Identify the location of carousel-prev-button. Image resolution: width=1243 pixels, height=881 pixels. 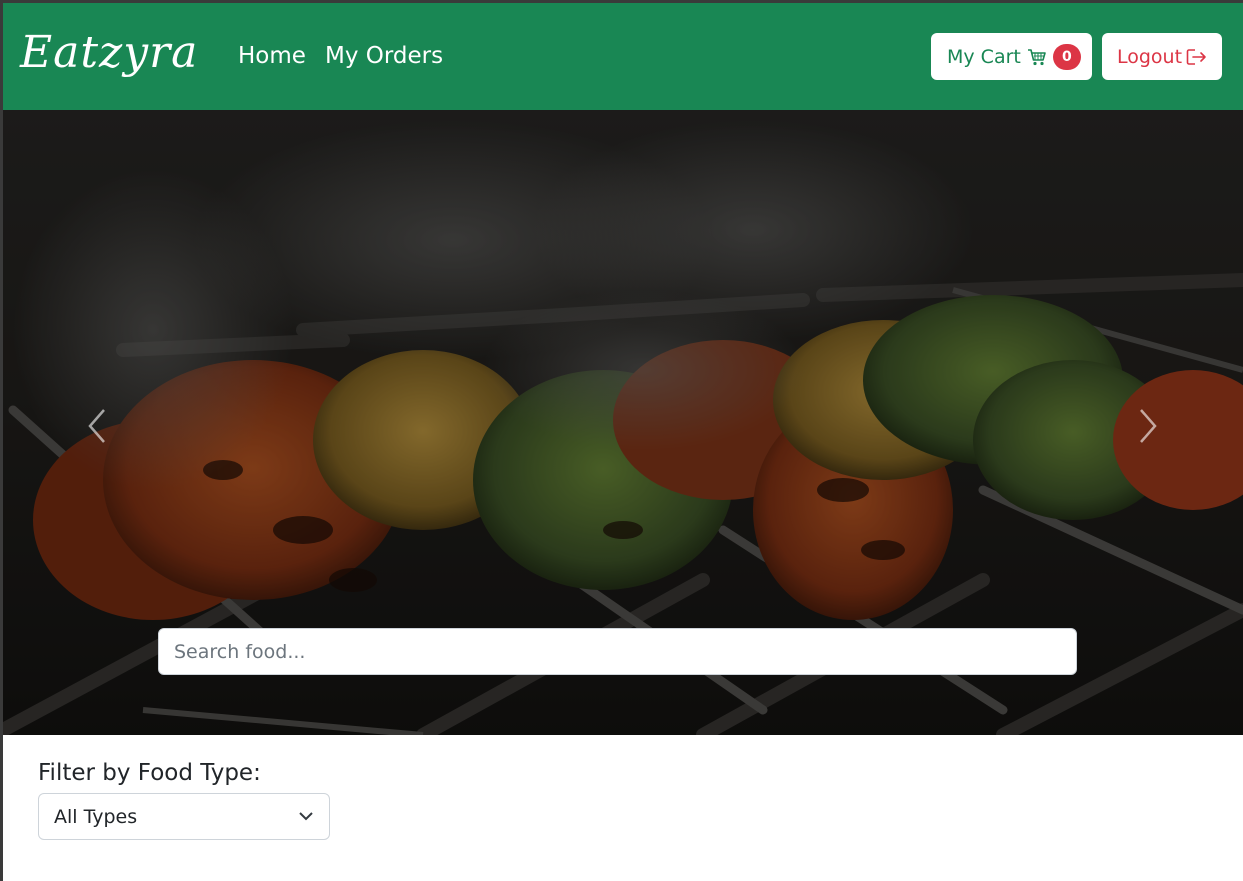
(97, 426).